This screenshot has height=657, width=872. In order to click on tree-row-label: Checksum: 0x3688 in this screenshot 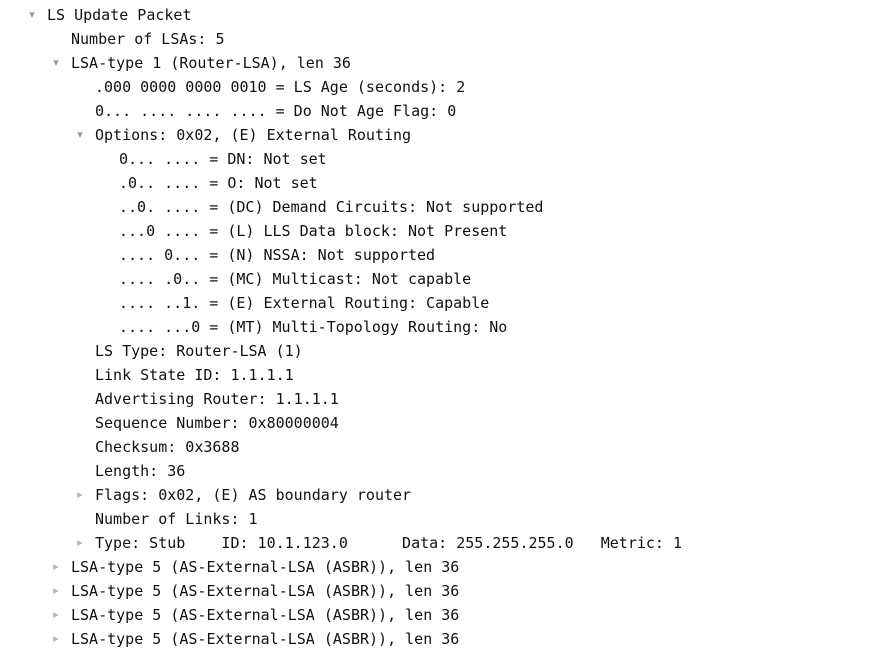, I will do `click(167, 447)`.